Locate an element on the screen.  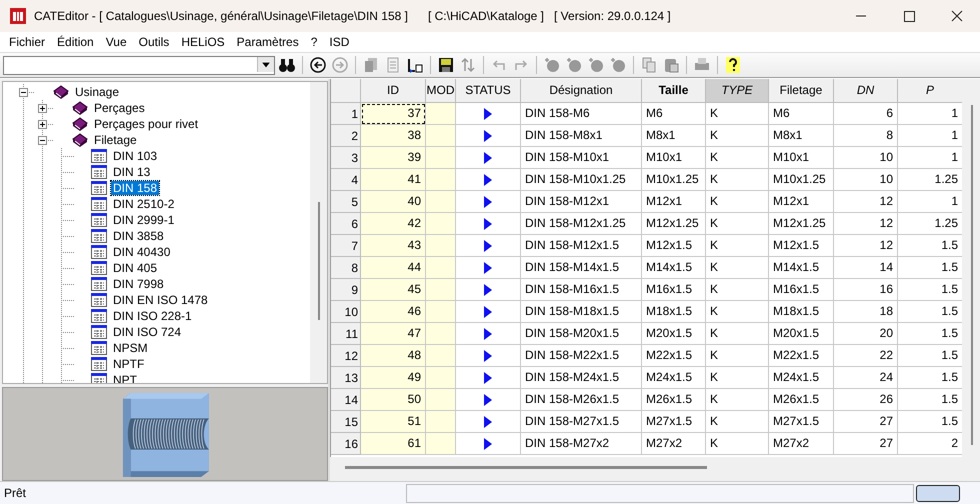
table-cell: M27x2 is located at coordinates (801, 444).